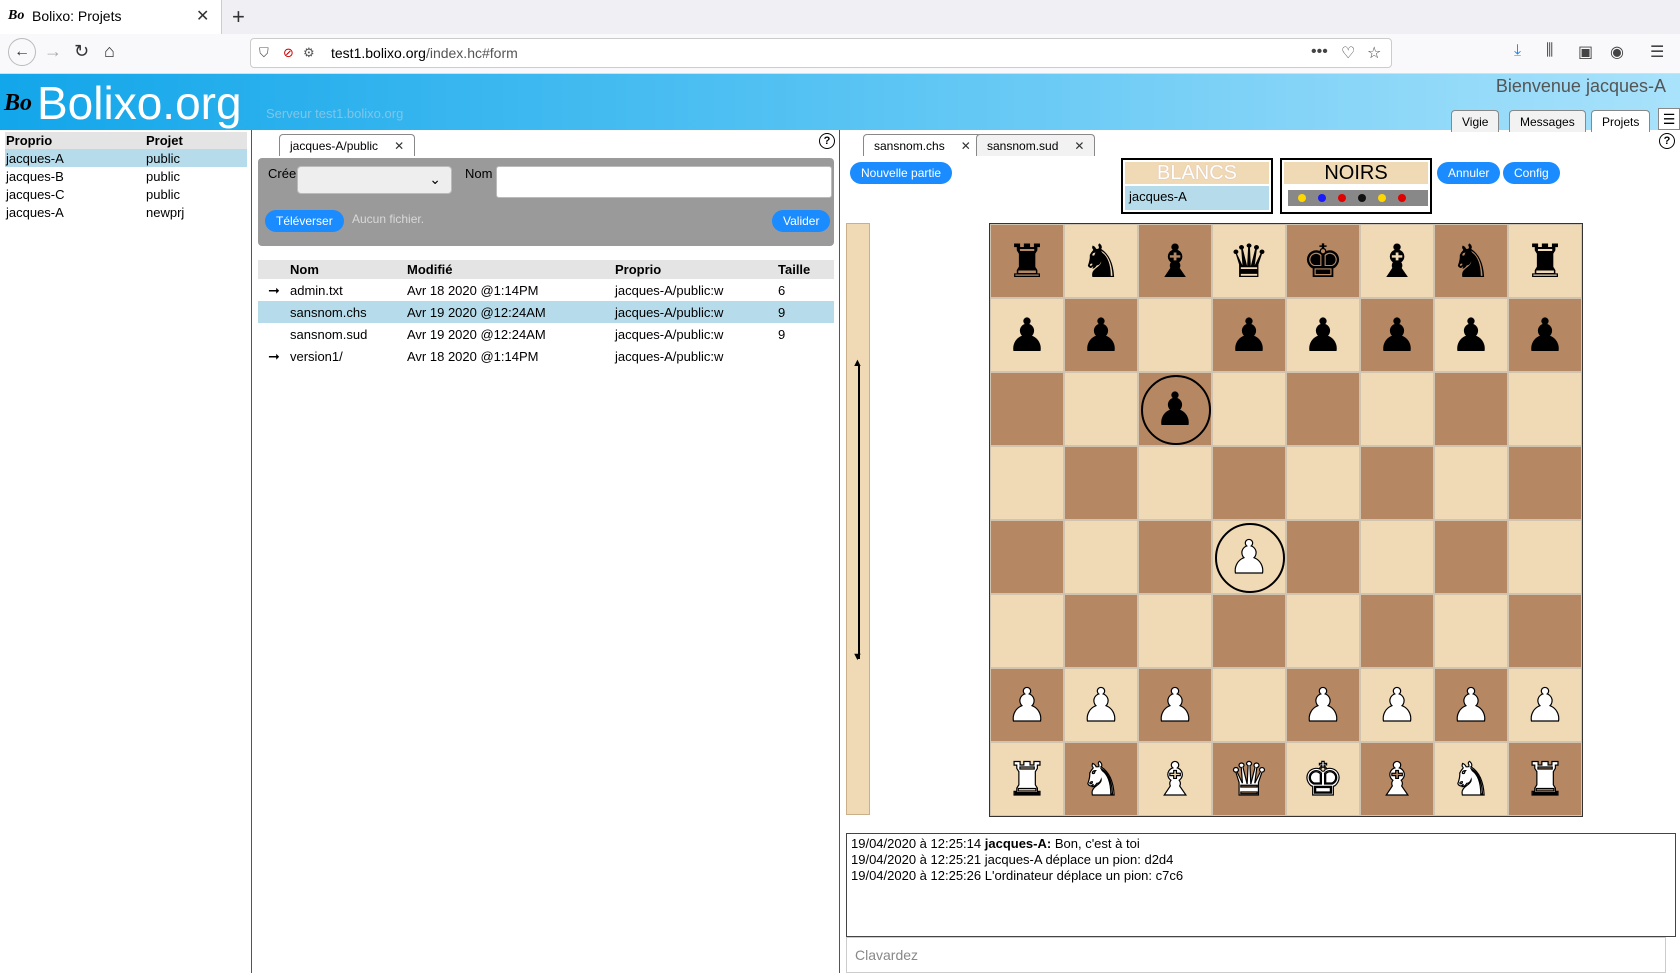 The width and height of the screenshot is (1680, 973). I want to click on square-f6, so click(1397, 409).